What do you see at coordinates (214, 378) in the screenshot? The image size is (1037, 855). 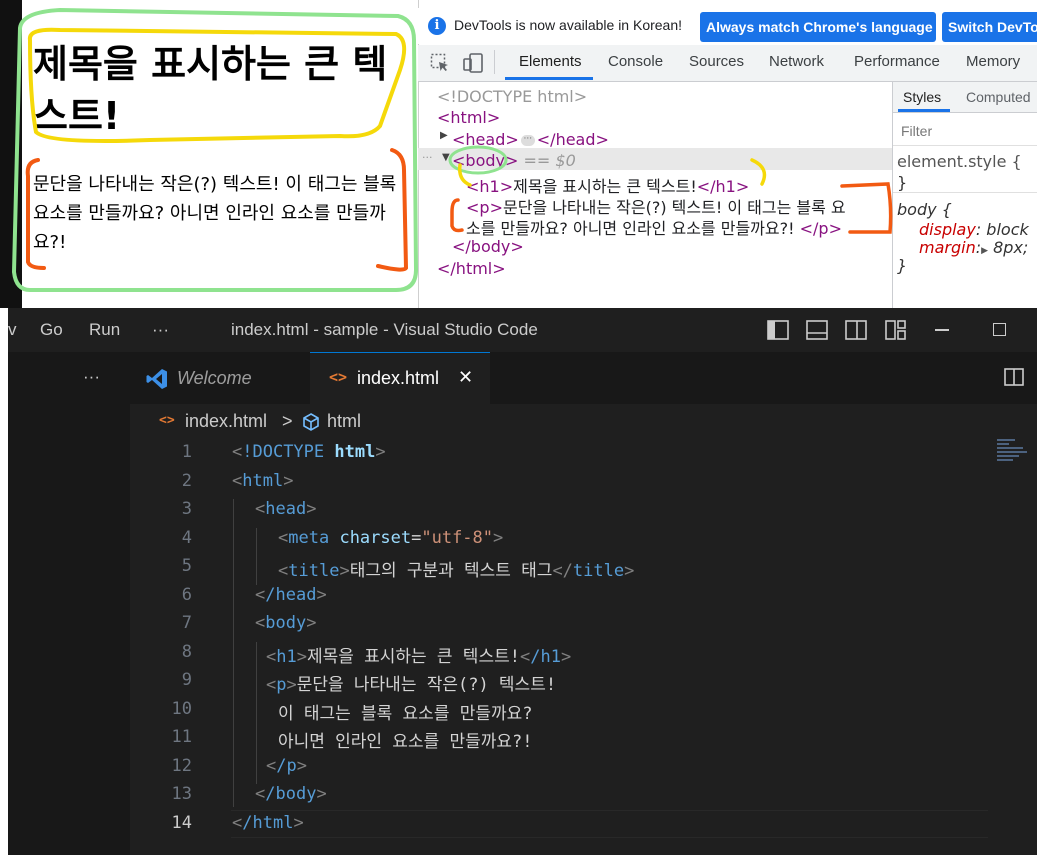 I see `tab-welcome-label: Welcome` at bounding box center [214, 378].